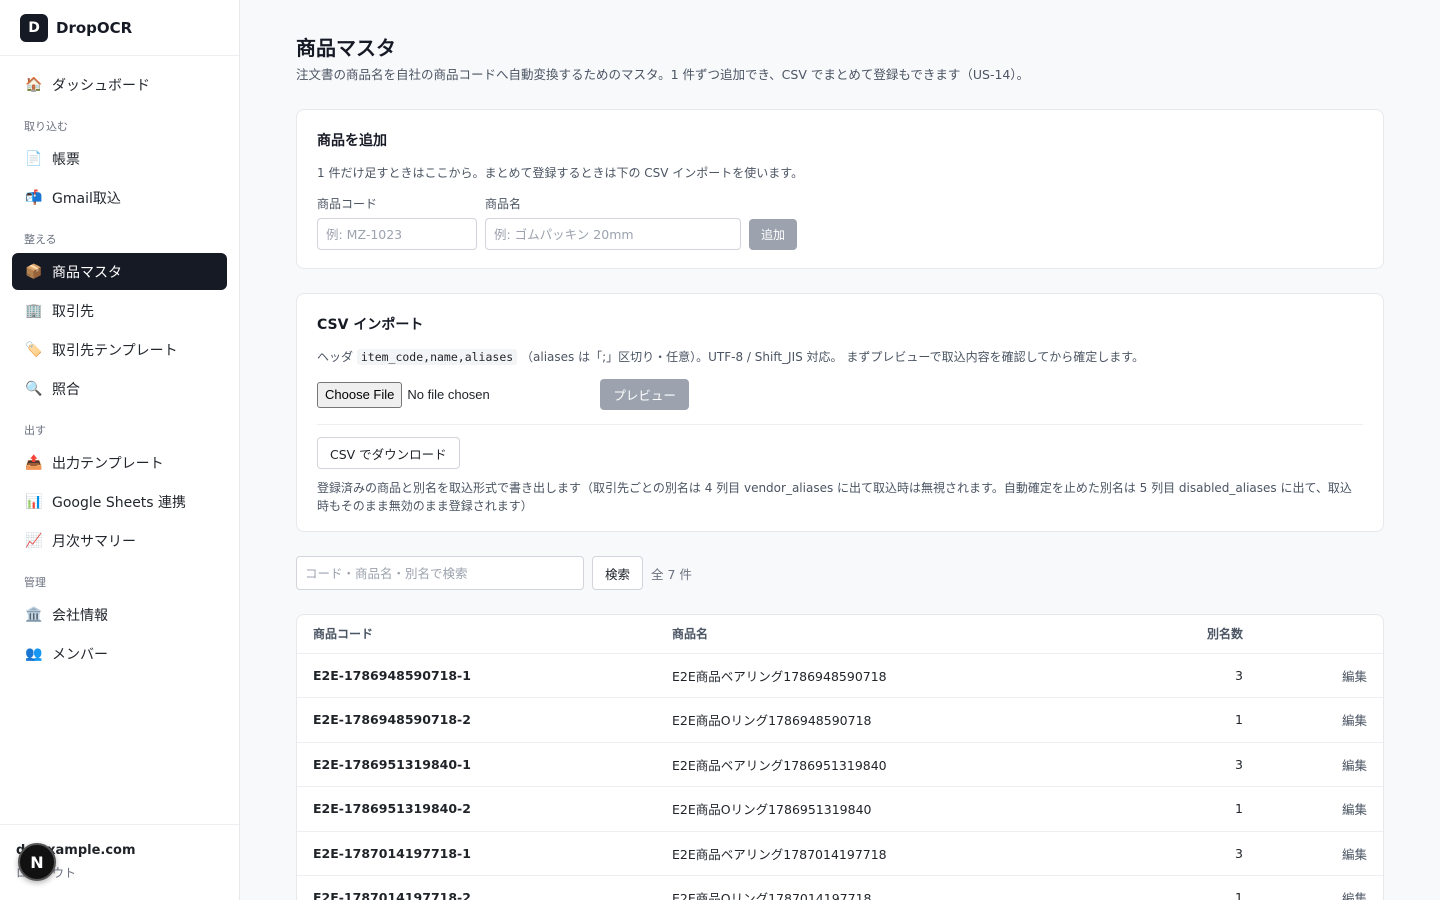 This screenshot has width=1440, height=900. Describe the element at coordinates (94, 541) in the screenshot. I see `sidebar-item-label: 月次サマリー` at that location.